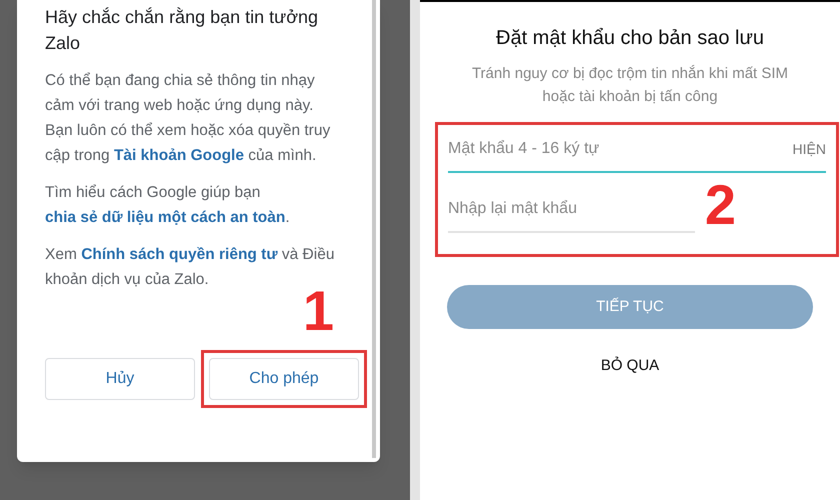 The width and height of the screenshot is (840, 500). Describe the element at coordinates (630, 366) in the screenshot. I see `skip-button: BỎ QUA` at that location.